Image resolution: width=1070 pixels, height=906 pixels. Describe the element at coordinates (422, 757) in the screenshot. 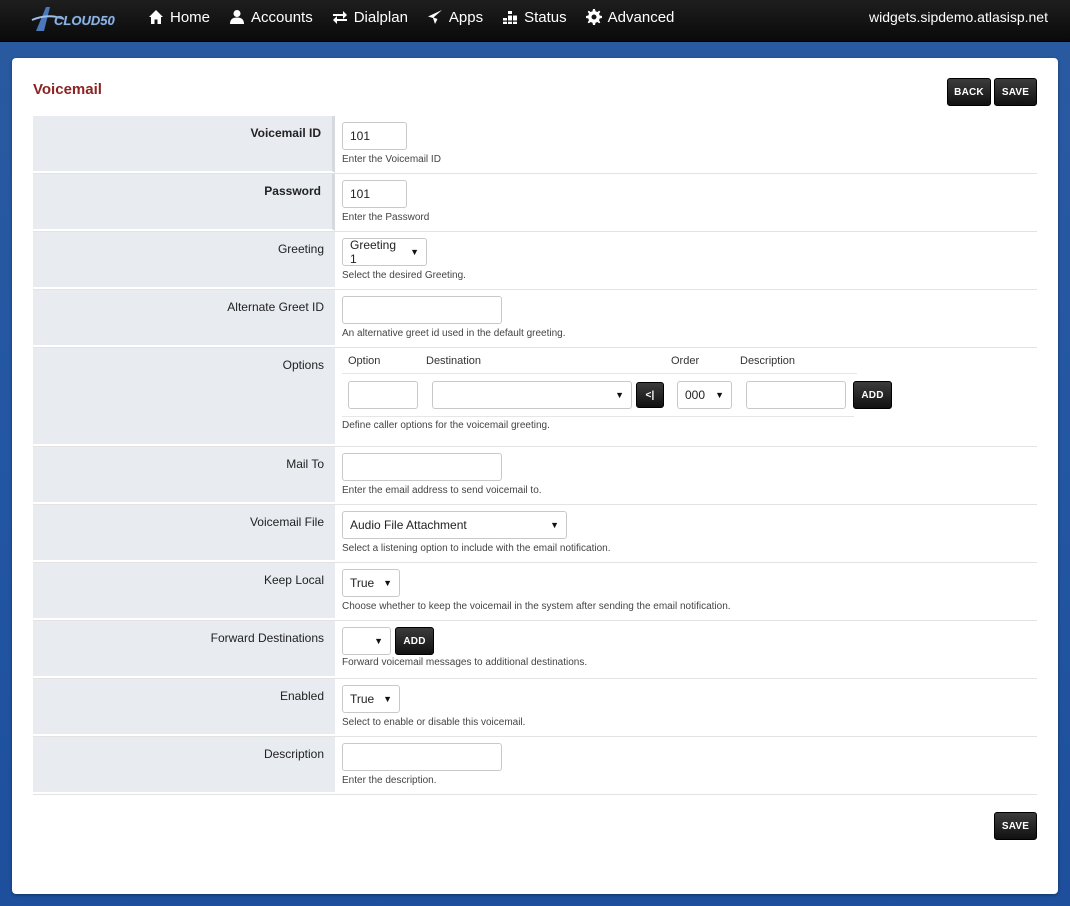

I see `description-input` at that location.